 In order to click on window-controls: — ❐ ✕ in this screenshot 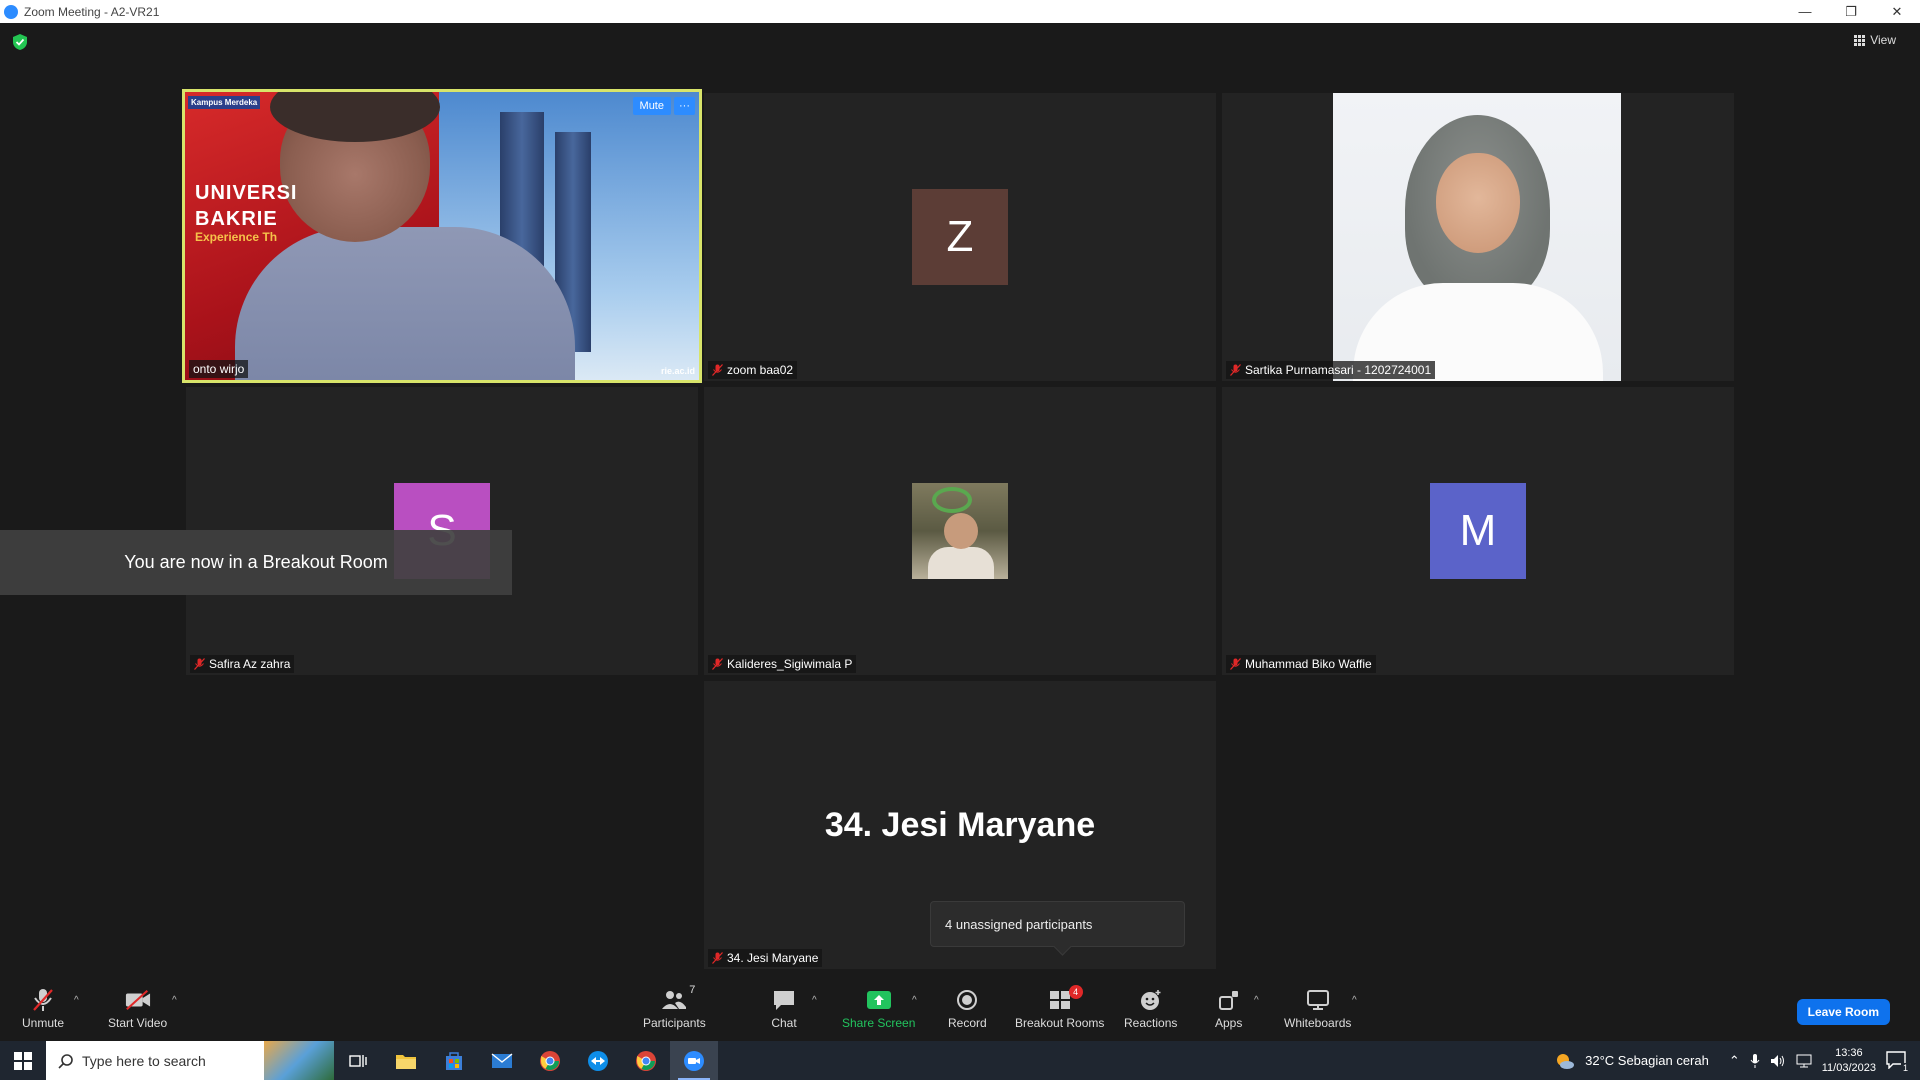, I will do `click(1851, 11)`.